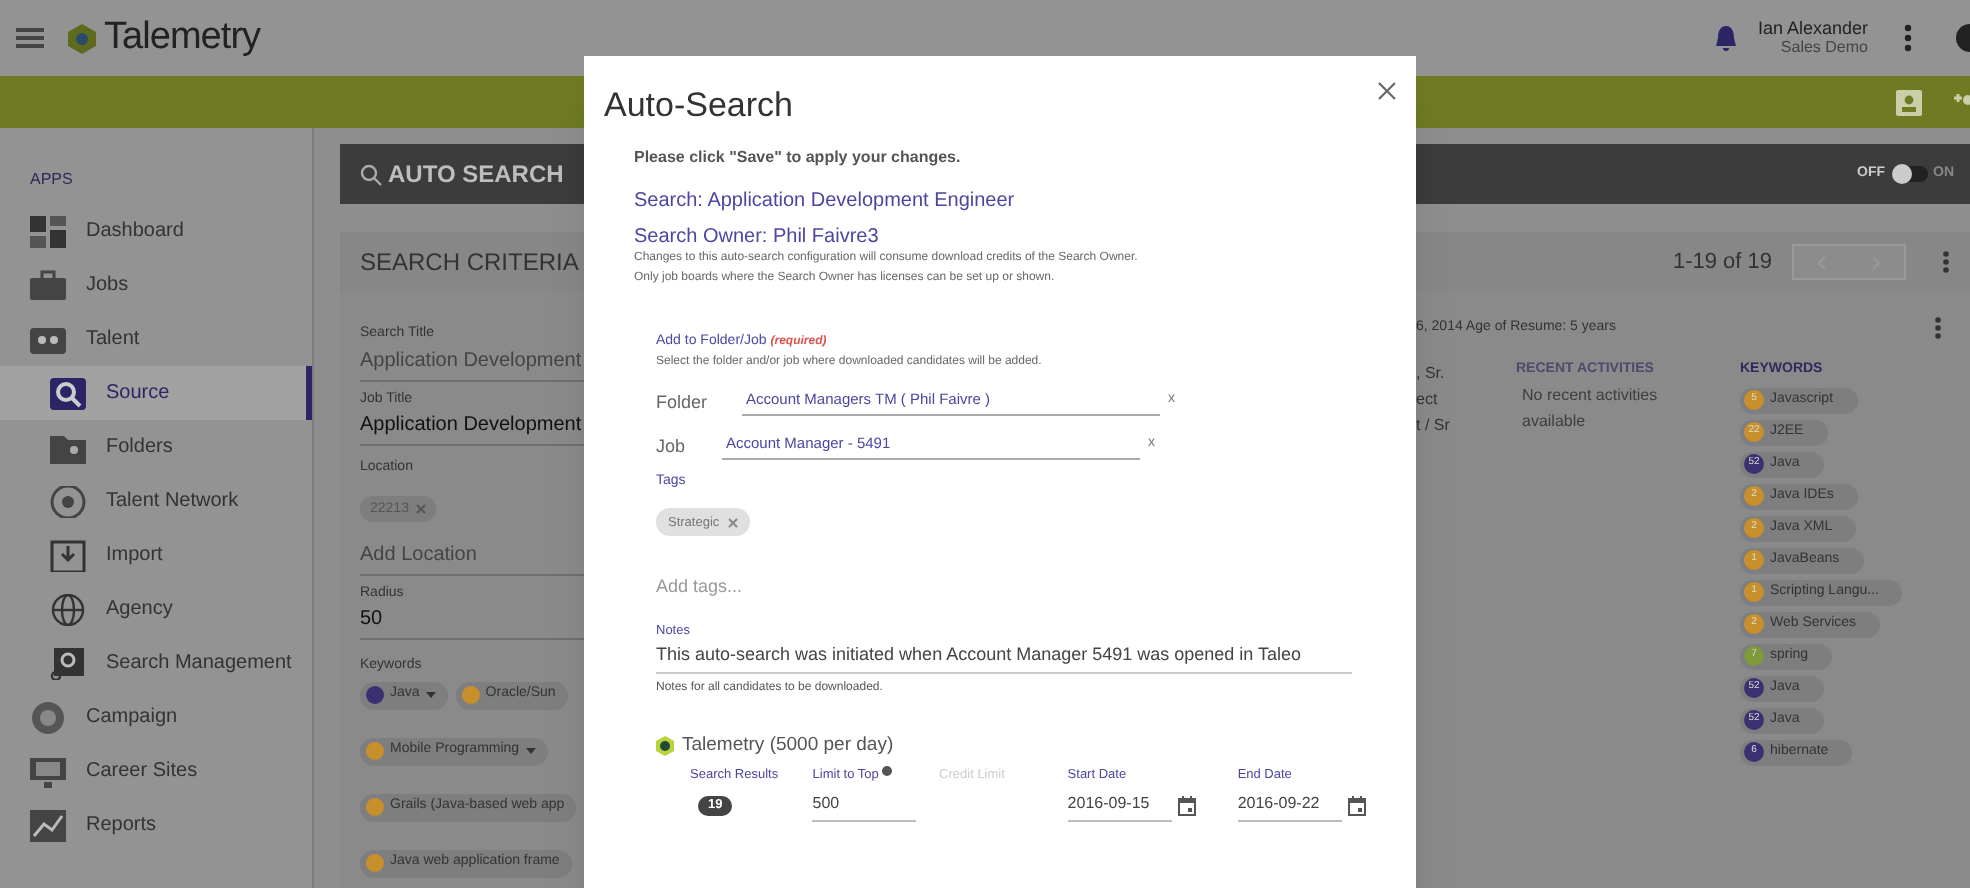  What do you see at coordinates (48, 231) in the screenshot?
I see `dashboard-icon` at bounding box center [48, 231].